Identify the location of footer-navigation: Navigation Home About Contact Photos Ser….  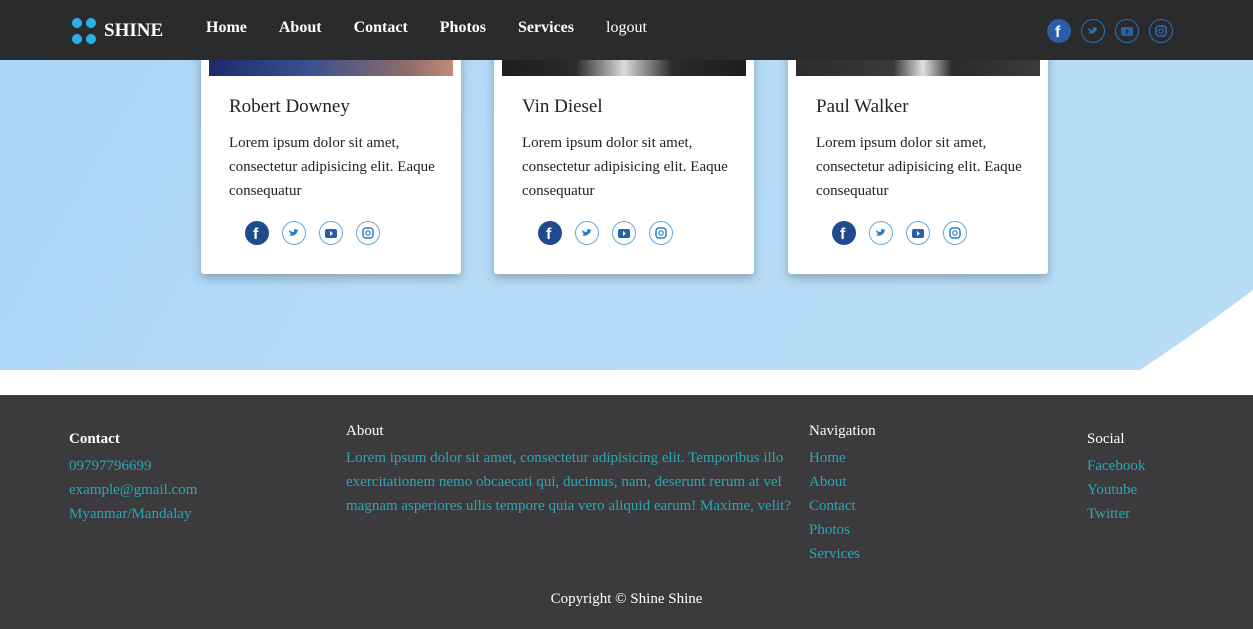
(842, 494).